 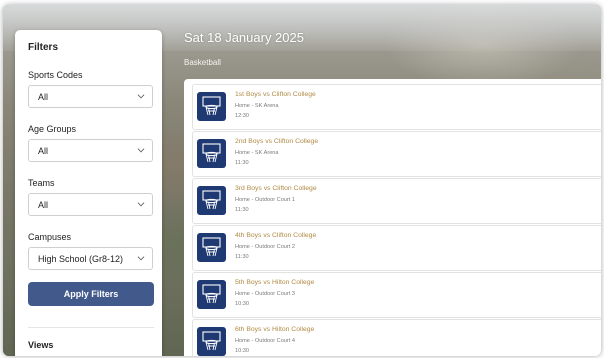 What do you see at coordinates (276, 235) in the screenshot?
I see `fixture-title: 4th Boys vs Clifton College` at bounding box center [276, 235].